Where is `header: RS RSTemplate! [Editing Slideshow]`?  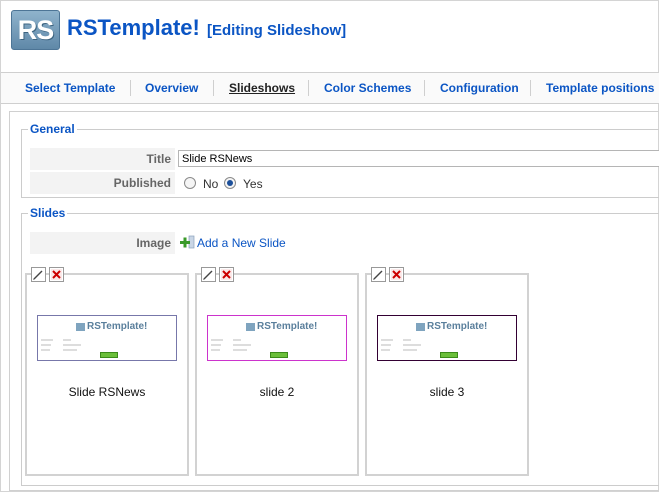 header: RS RSTemplate! [Editing Slideshow] is located at coordinates (330, 32).